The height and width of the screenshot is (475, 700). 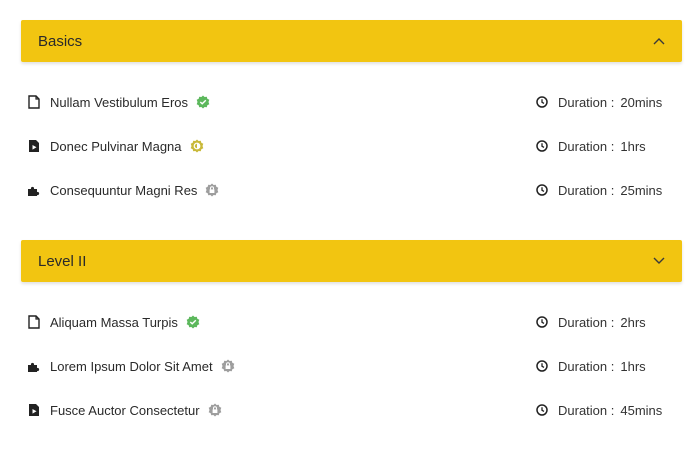 I want to click on duration-value: 20mins, so click(x=641, y=102).